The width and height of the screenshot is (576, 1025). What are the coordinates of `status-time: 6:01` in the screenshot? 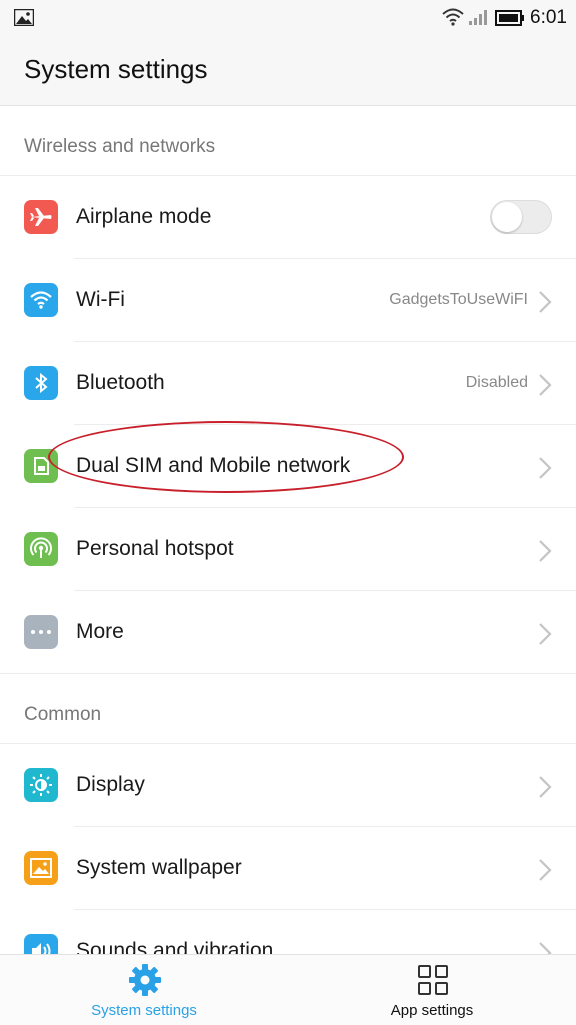 It's located at (548, 17).